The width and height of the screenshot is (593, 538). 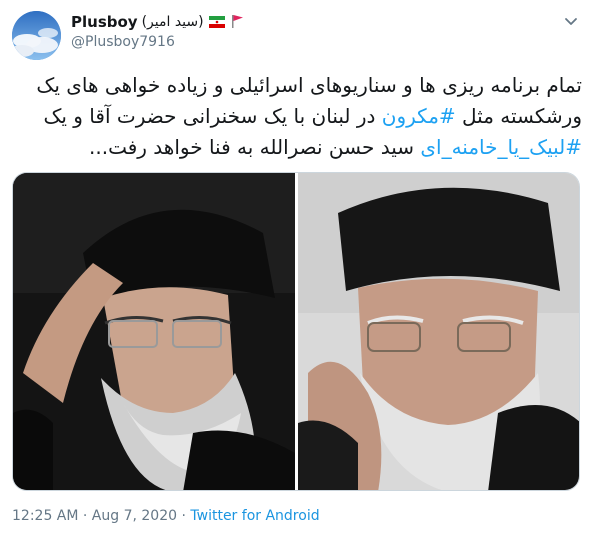 What do you see at coordinates (123, 42) in the screenshot?
I see `user-handle: @Plusboy7916` at bounding box center [123, 42].